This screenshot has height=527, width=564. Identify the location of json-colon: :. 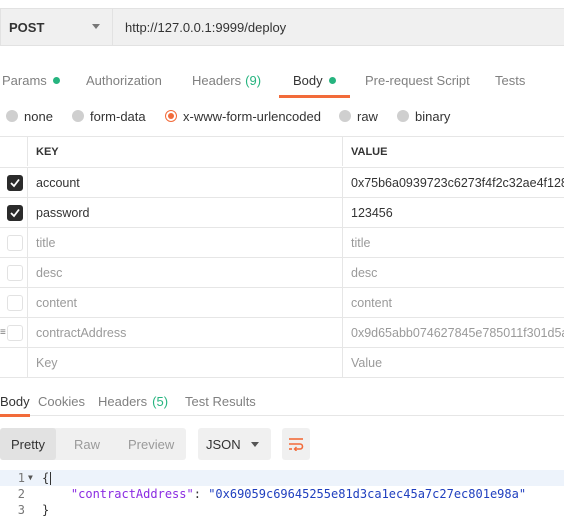
(201, 494).